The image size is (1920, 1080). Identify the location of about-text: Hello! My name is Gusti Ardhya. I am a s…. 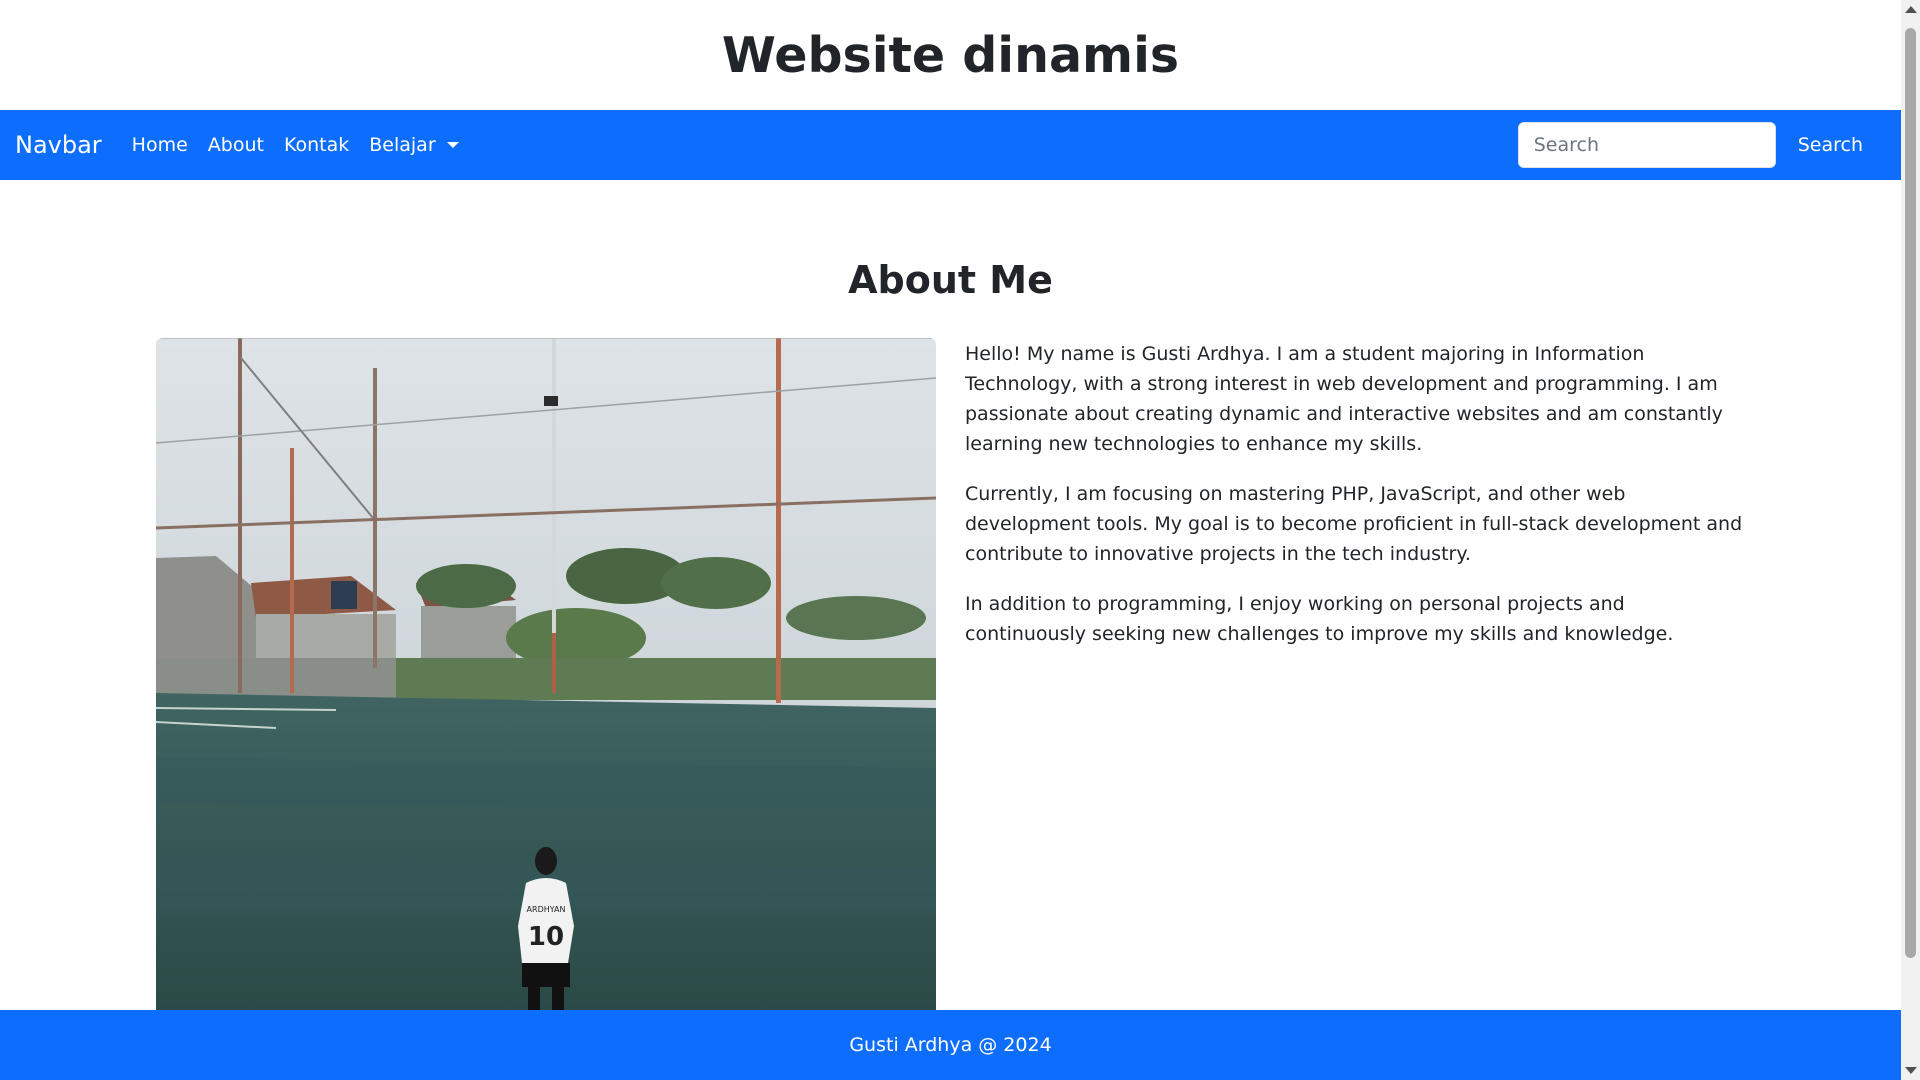
(1355, 504).